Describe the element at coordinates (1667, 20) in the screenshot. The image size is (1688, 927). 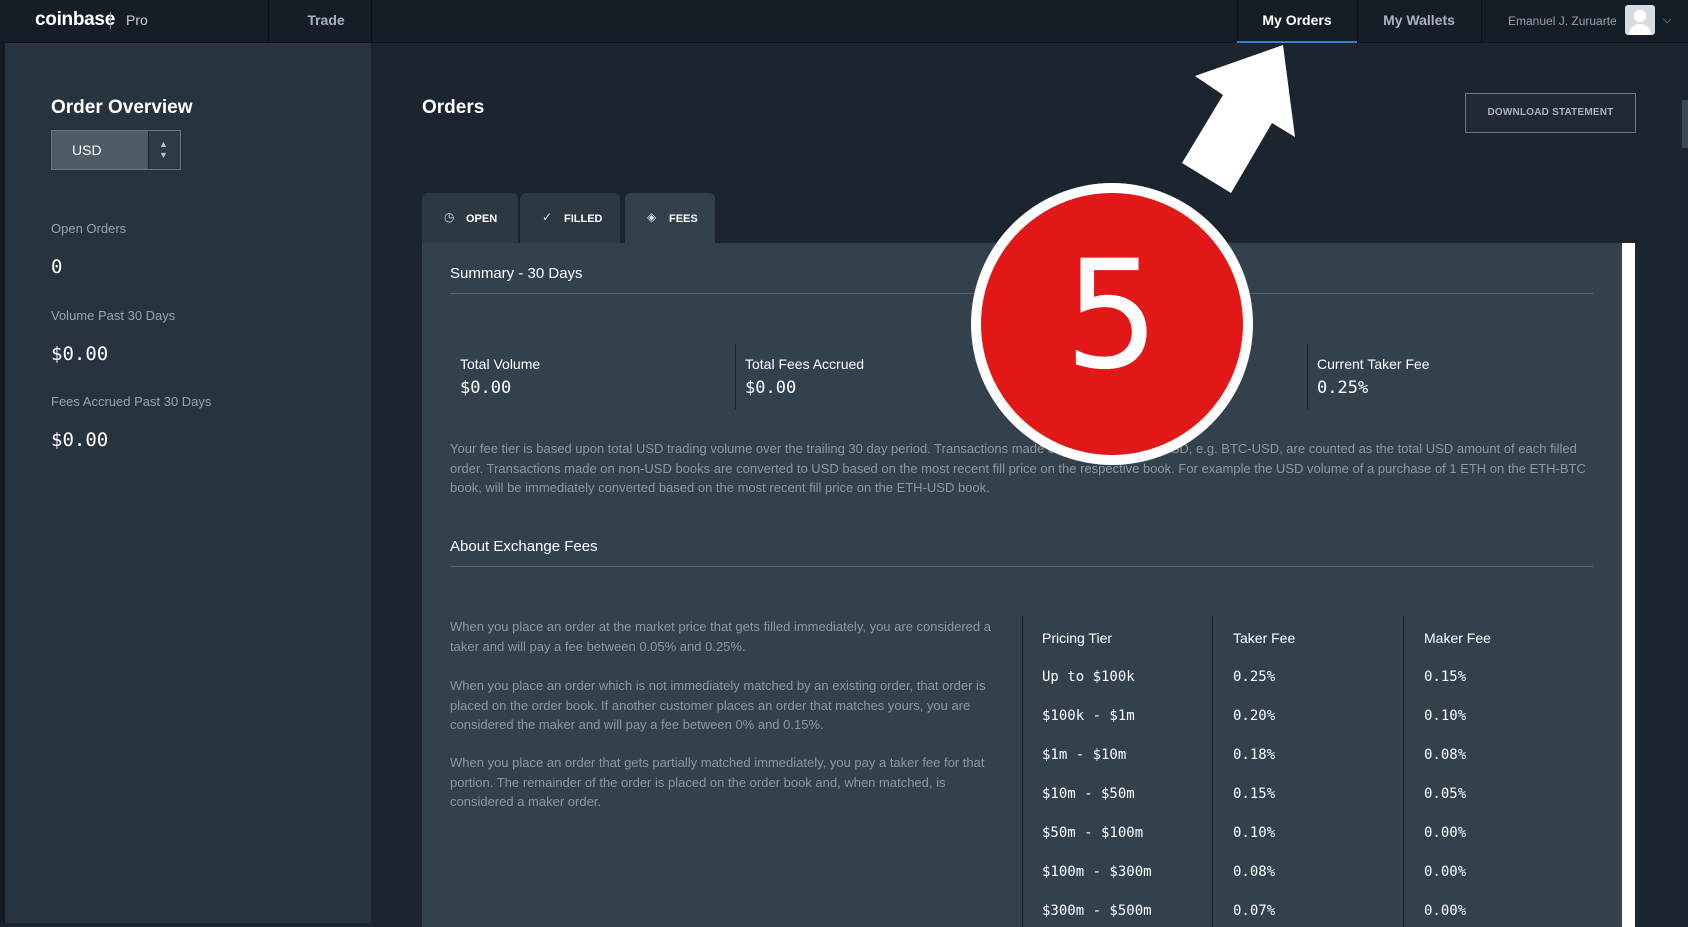
I see `chevron-down-icon: ⌵` at that location.